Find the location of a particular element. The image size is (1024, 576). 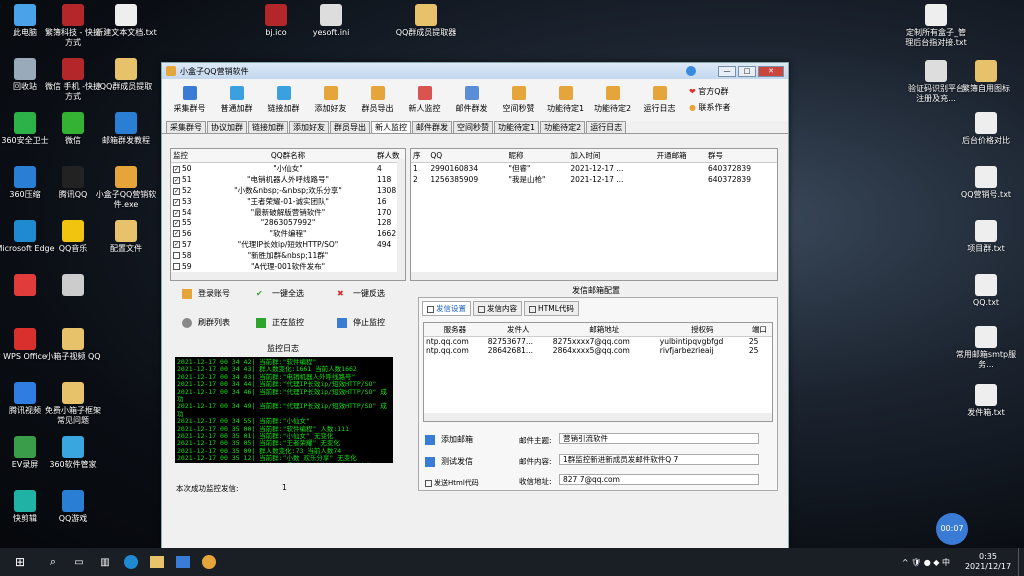

close-button: ✕ is located at coordinates (771, 71).